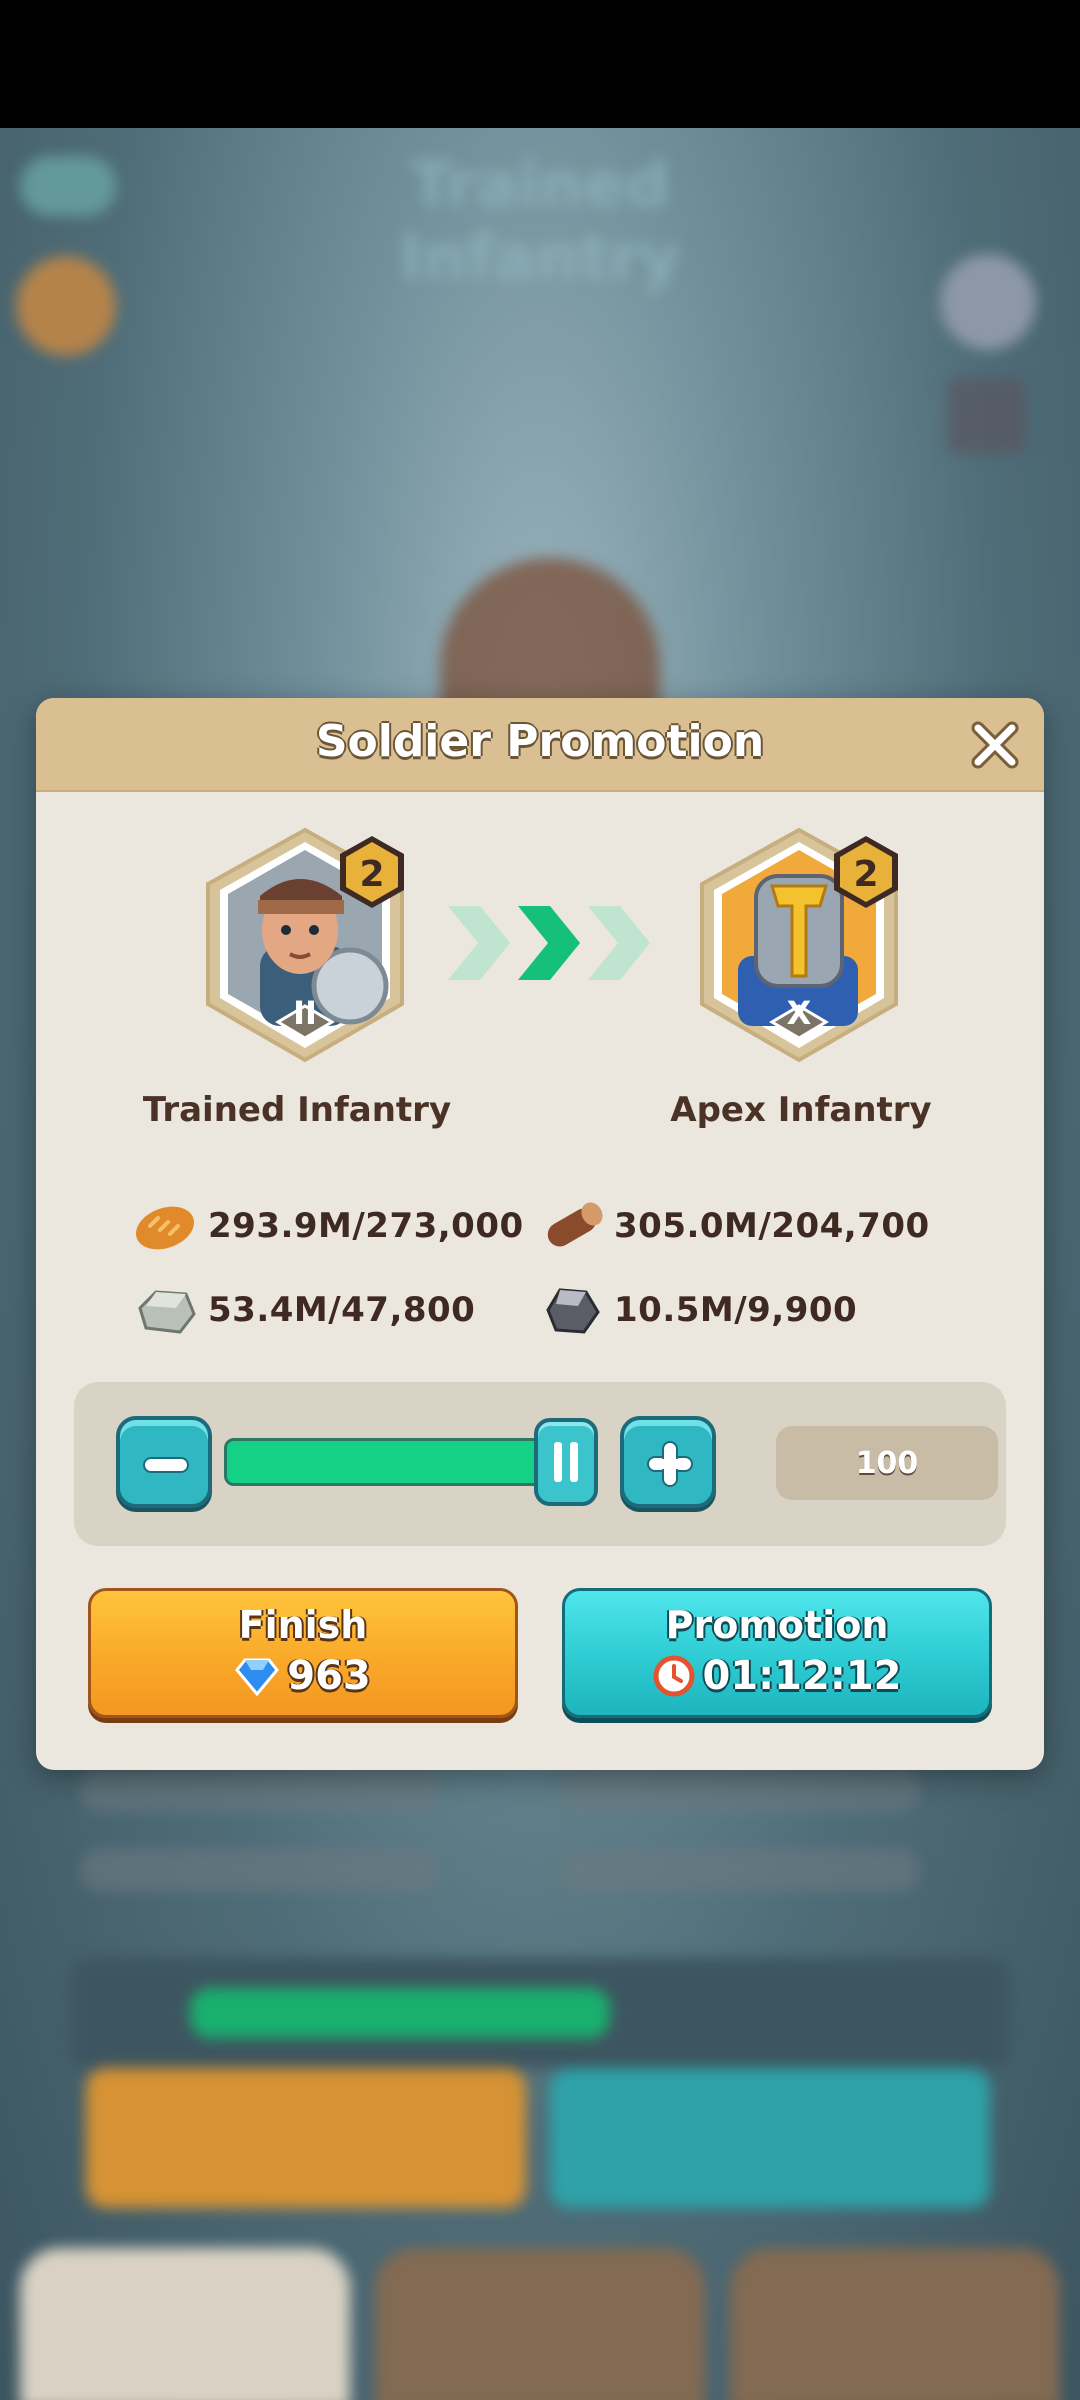 This screenshot has height=2400, width=1080. I want to click on iron-cost-value: 10.5M/9,900, so click(736, 1310).